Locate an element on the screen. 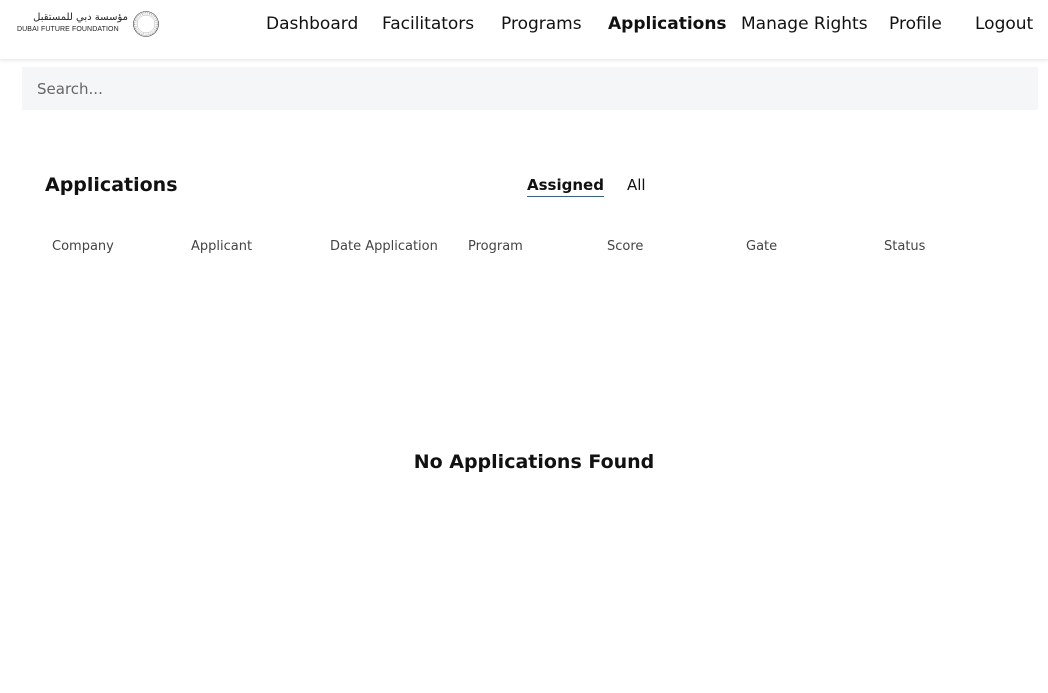  column-header-status: Status is located at coordinates (904, 246).